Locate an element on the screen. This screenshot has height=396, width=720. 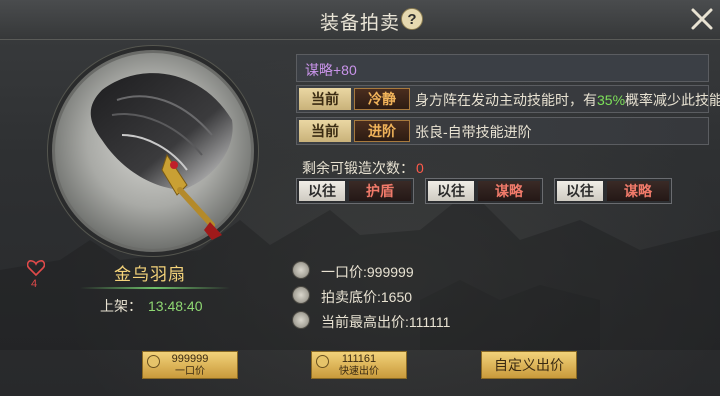
custom-bid-button: 自定义出价 is located at coordinates (529, 365).